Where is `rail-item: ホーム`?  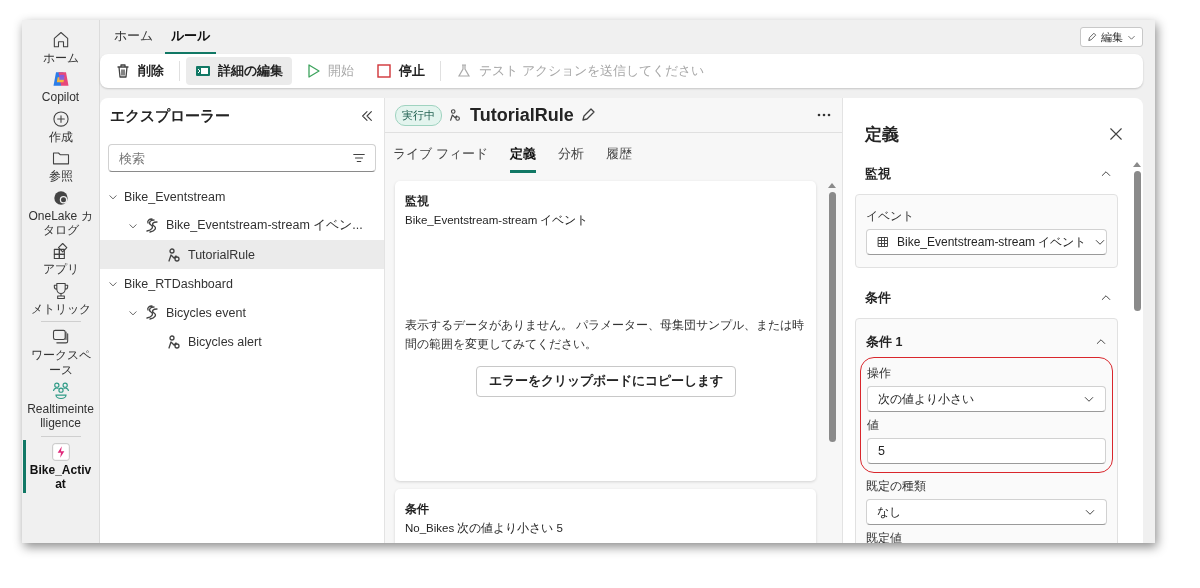
rail-item: ホーム is located at coordinates (60, 48).